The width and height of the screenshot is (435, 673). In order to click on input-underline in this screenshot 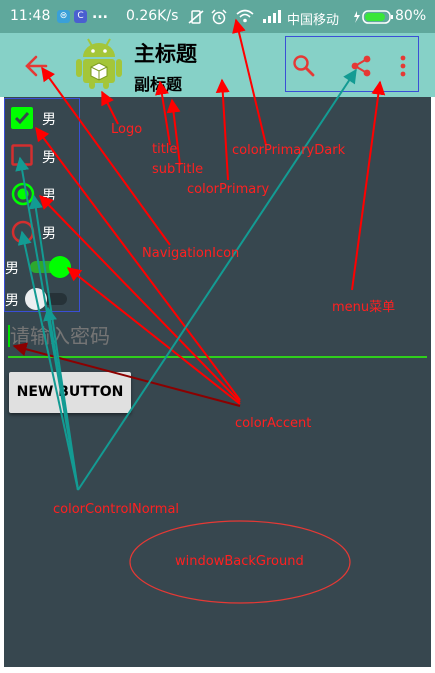, I will do `click(217, 357)`.